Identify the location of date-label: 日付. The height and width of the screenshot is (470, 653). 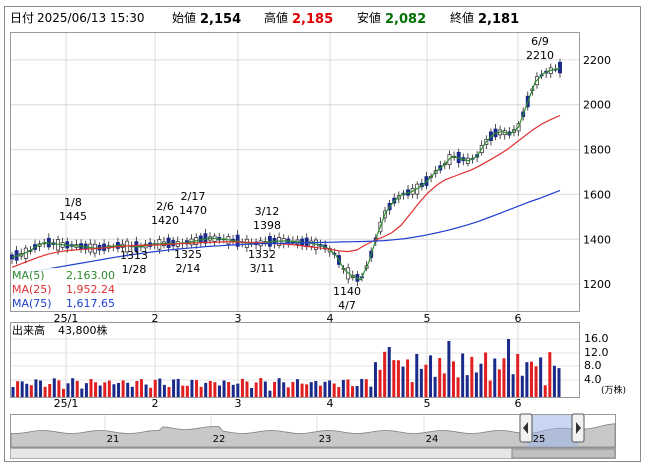
(22, 18).